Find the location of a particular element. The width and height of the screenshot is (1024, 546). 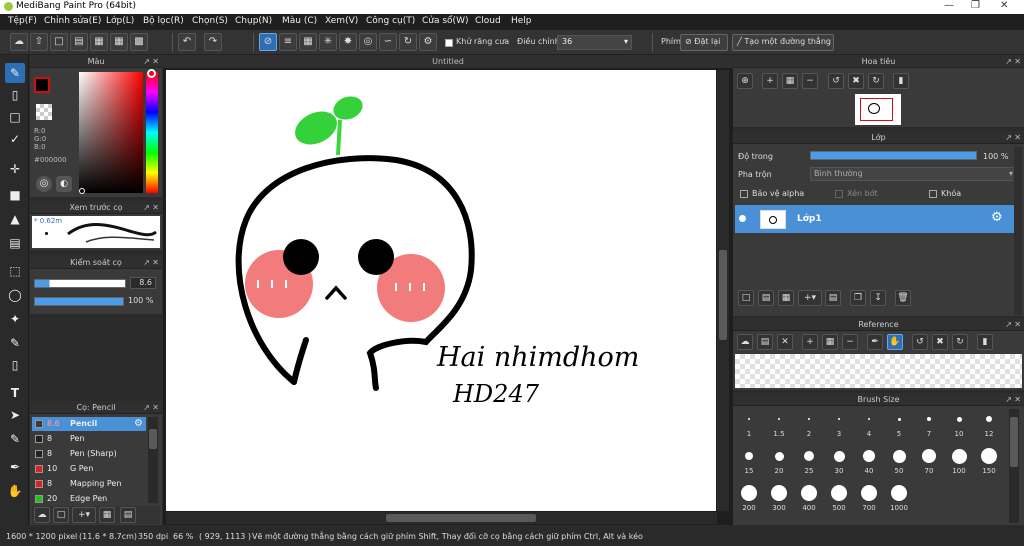

menu-layer: Lớp(L) is located at coordinates (120, 21).